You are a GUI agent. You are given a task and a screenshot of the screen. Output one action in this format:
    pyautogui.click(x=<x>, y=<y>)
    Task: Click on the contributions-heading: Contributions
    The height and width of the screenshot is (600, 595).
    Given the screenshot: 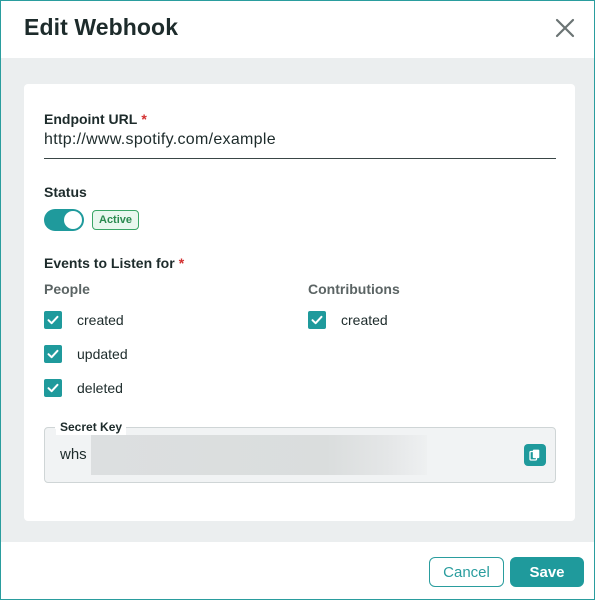 What is the action you would take?
    pyautogui.click(x=354, y=289)
    